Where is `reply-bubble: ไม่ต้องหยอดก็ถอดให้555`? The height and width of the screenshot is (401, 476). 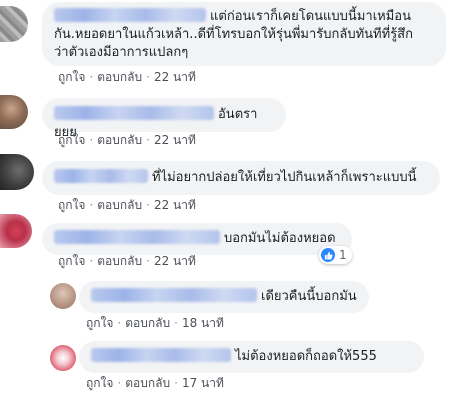 reply-bubble: ไม่ต้องหยอดก็ถอดให้555 is located at coordinates (251, 357).